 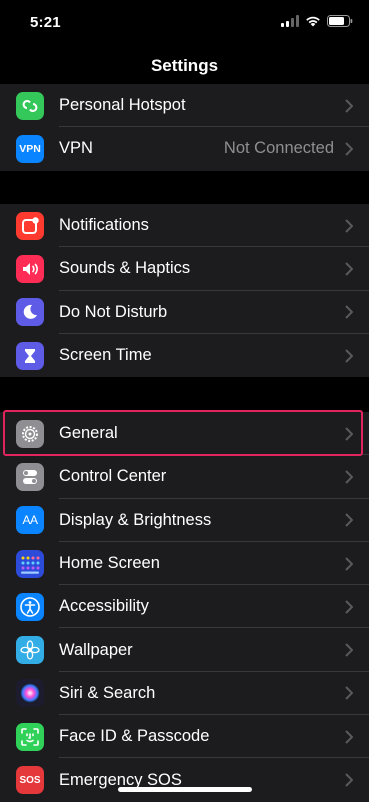 I want to click on row-general: General, so click(x=184, y=434).